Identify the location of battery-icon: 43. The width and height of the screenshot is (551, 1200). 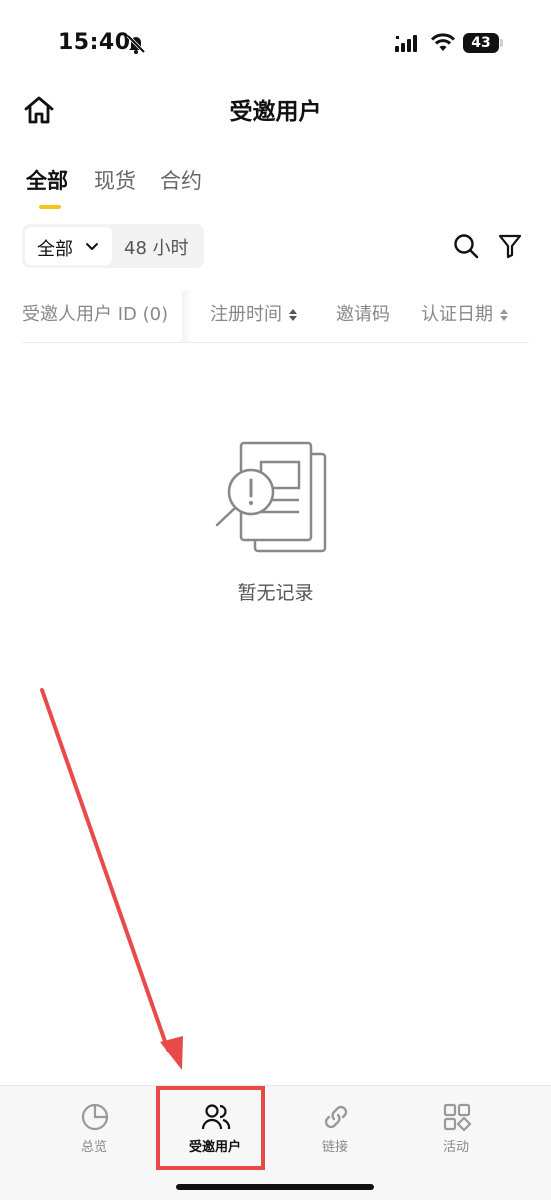
(481, 43).